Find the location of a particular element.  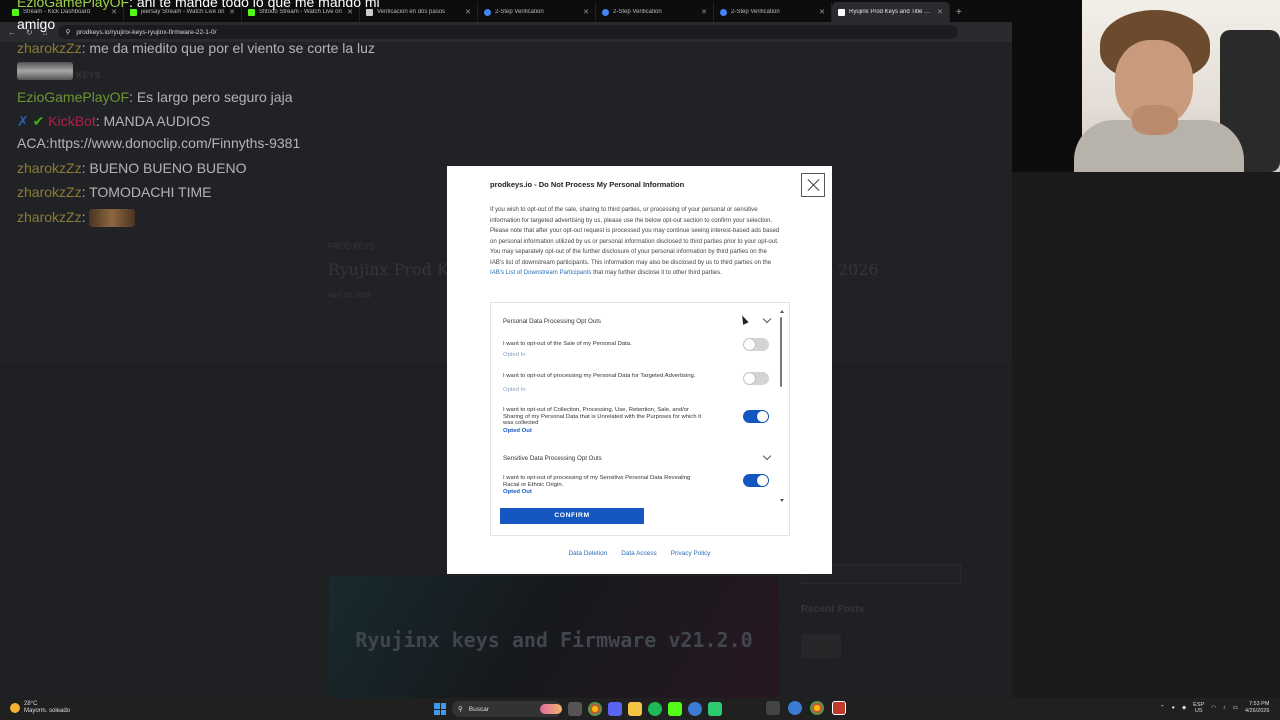

chat-message: amigo is located at coordinates (36, 24).